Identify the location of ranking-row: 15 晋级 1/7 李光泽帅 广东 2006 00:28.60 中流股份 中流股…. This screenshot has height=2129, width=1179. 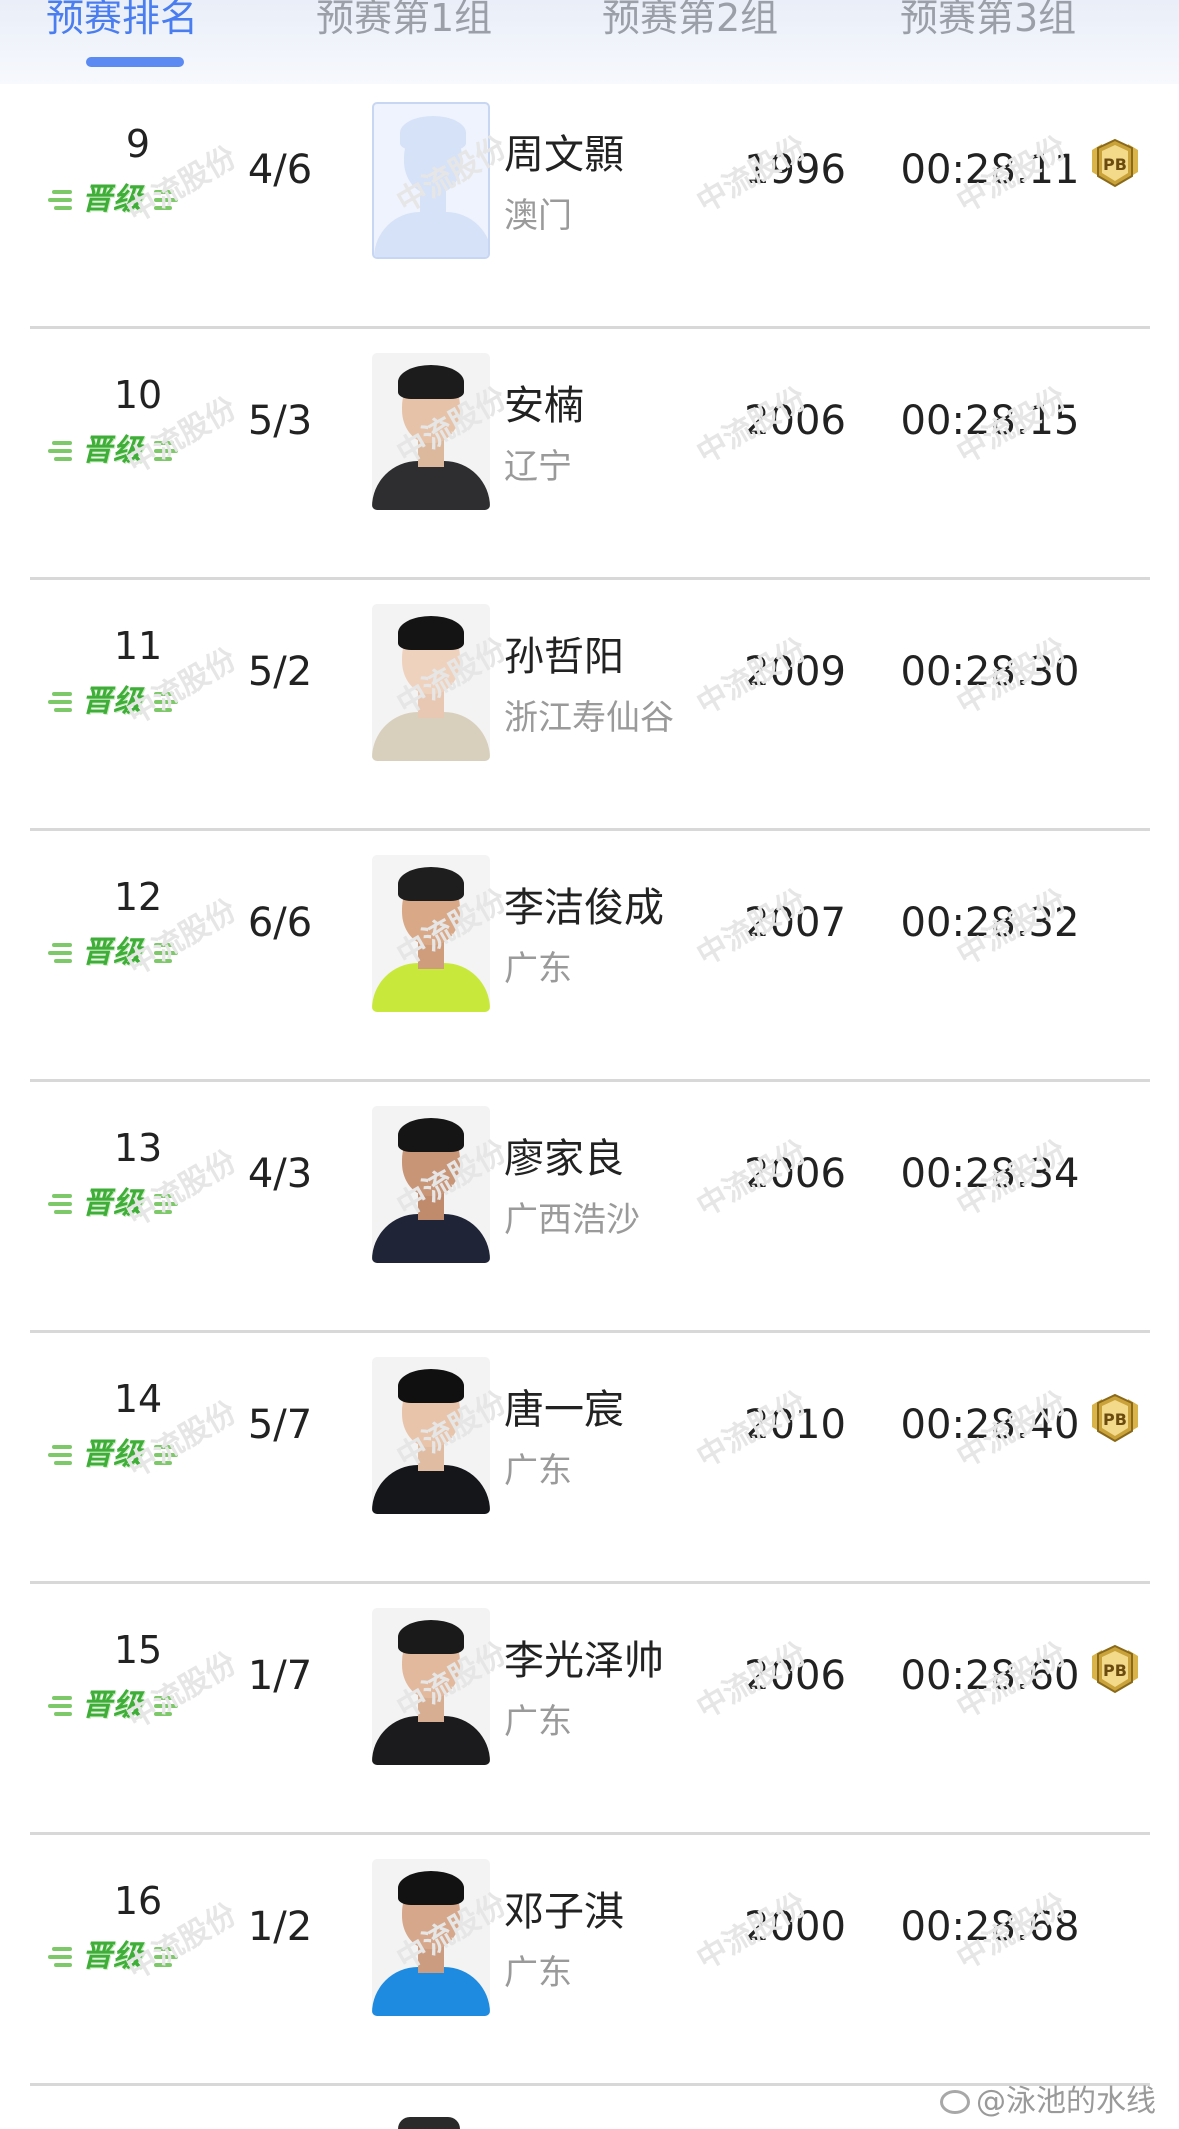
(590, 1710).